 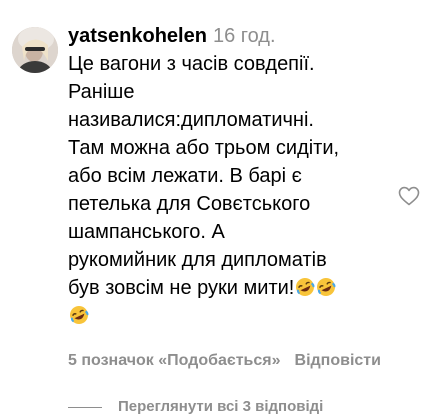 What do you see at coordinates (191, 64) in the screenshot?
I see `comment-text-line: Це вагони з часів совдепії.` at bounding box center [191, 64].